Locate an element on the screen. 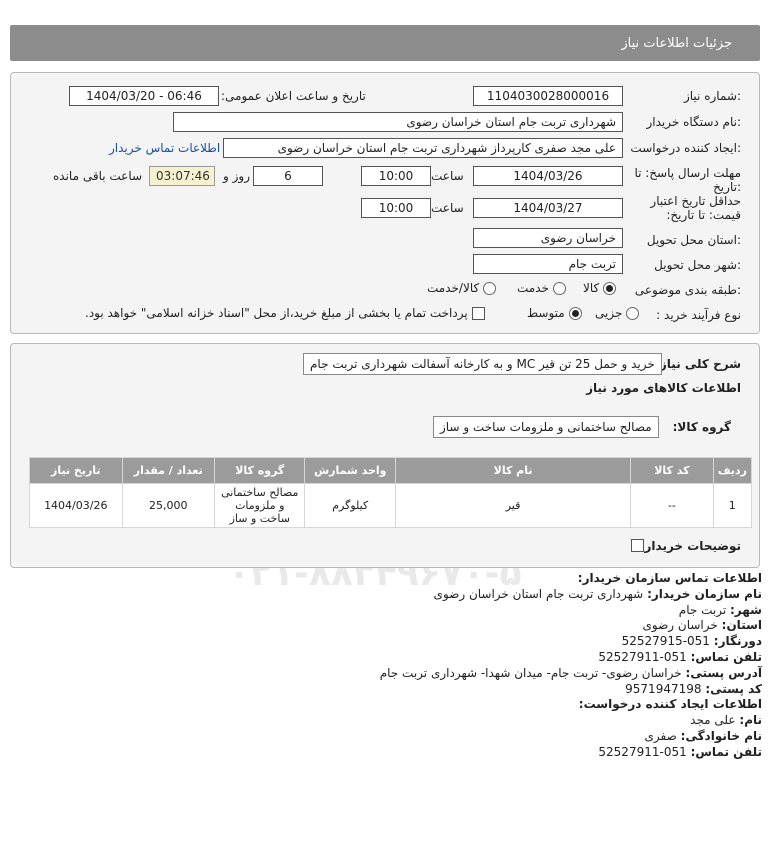 Image resolution: width=770 pixels, height=845 pixels. contact-title: اطلاعات تماس سازمان خریدار: is located at coordinates (669, 578).